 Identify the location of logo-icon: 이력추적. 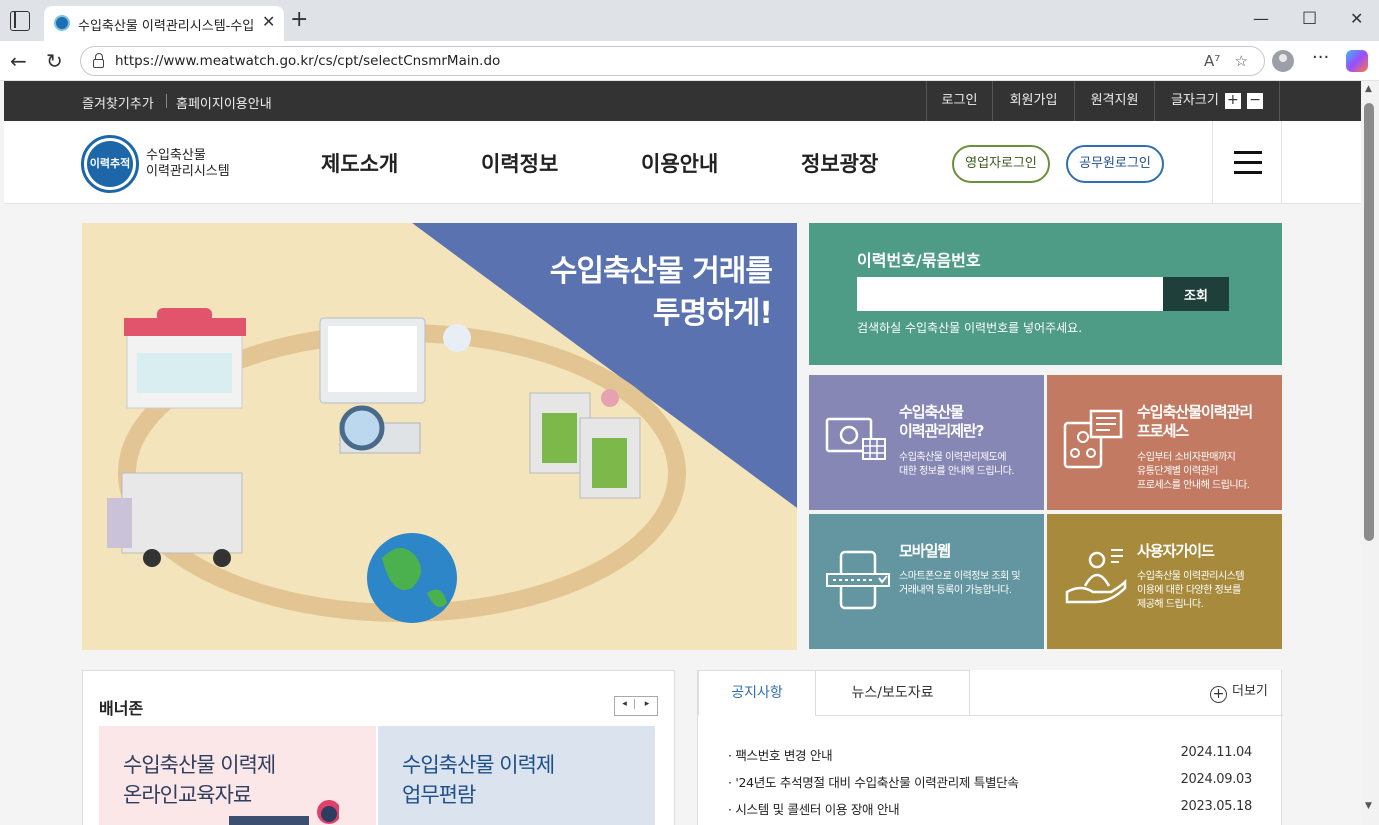
(110, 164).